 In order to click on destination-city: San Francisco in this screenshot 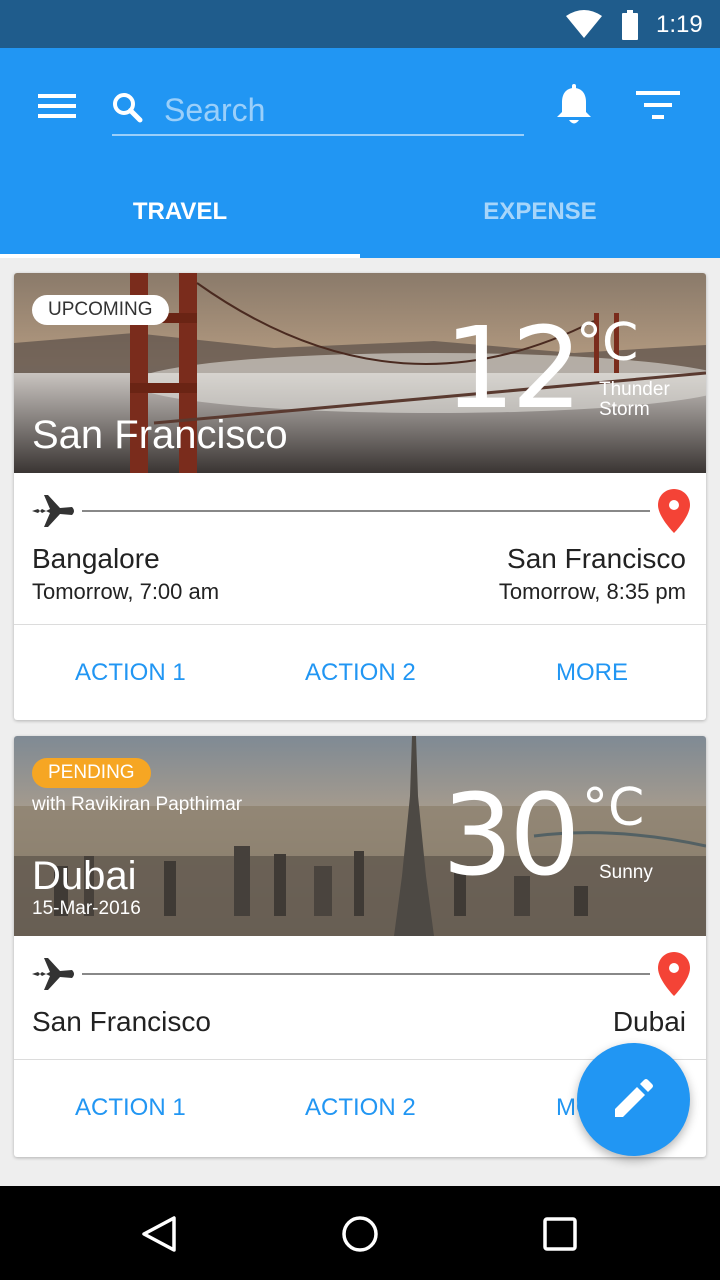, I will do `click(160, 435)`.